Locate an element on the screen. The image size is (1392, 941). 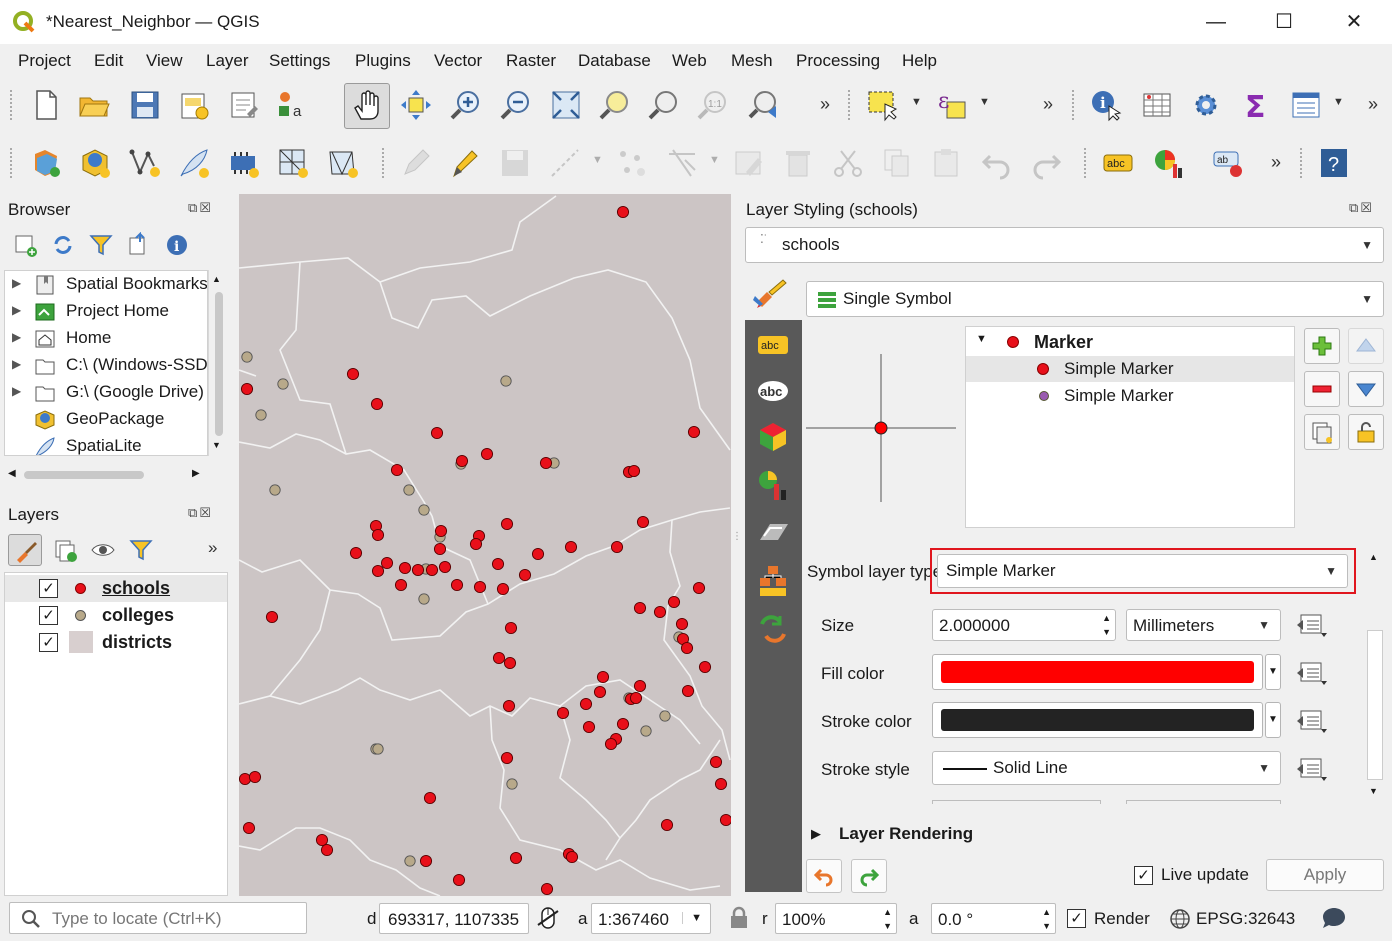
zoom-last-icon is located at coordinates (765, 105).